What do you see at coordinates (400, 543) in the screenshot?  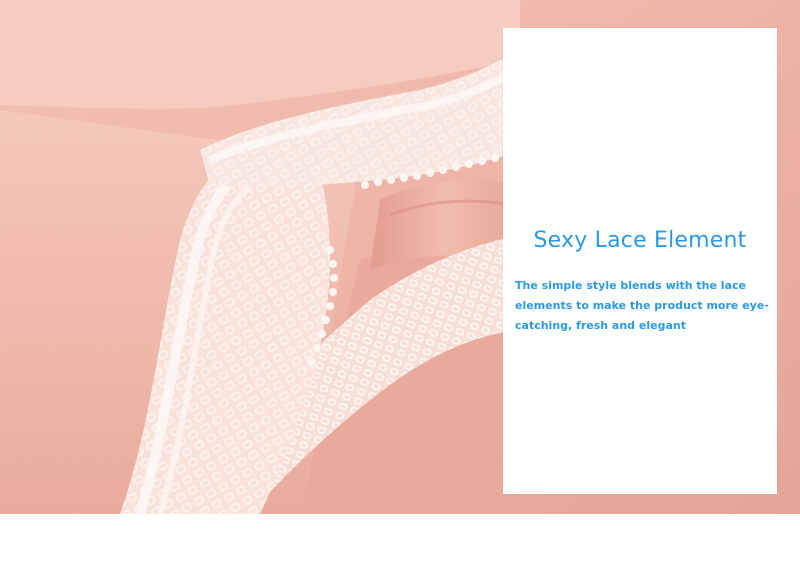 I see `bottom-whitespace` at bounding box center [400, 543].